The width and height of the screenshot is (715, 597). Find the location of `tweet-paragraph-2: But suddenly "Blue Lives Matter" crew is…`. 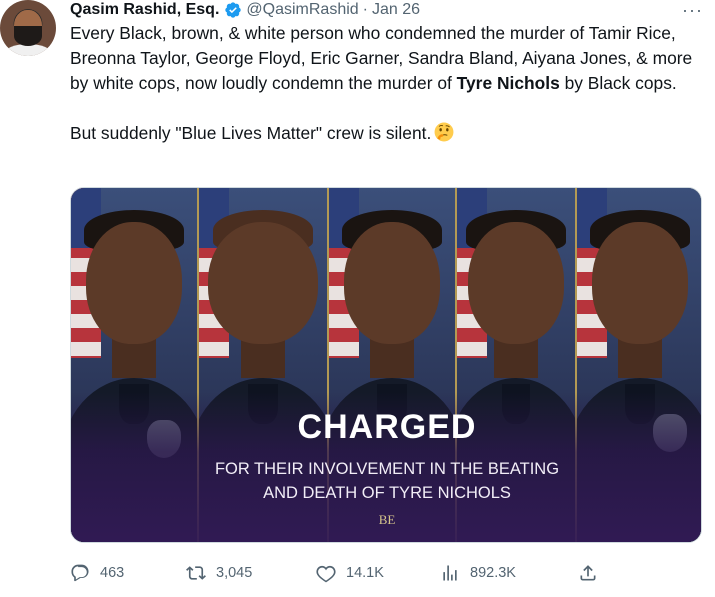

tweet-paragraph-2: But suddenly "Blue Lives Matter" crew is… is located at coordinates (386, 133).